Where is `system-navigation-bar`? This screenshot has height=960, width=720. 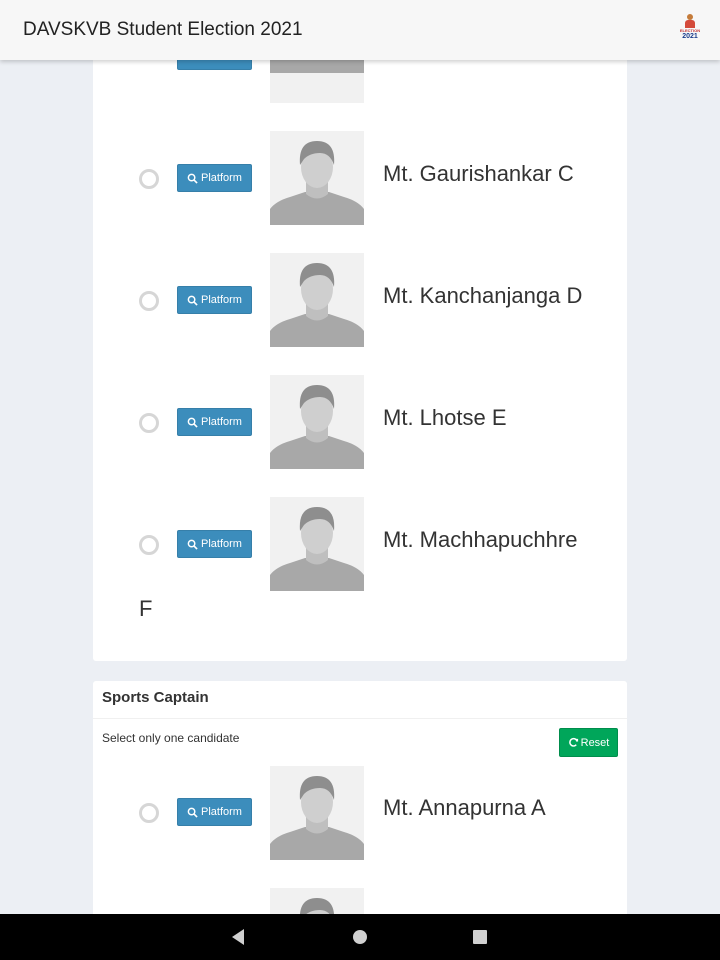 system-navigation-bar is located at coordinates (360, 937).